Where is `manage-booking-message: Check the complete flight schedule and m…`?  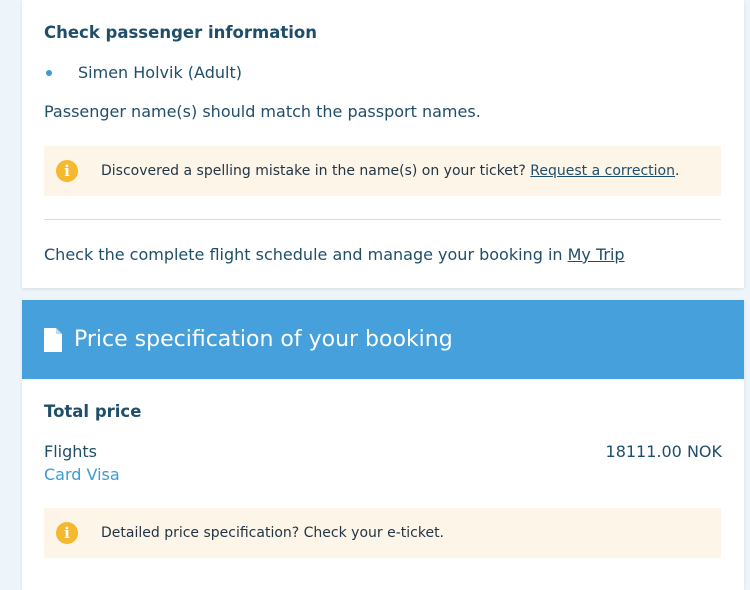 manage-booking-message: Check the complete flight schedule and m… is located at coordinates (306, 254).